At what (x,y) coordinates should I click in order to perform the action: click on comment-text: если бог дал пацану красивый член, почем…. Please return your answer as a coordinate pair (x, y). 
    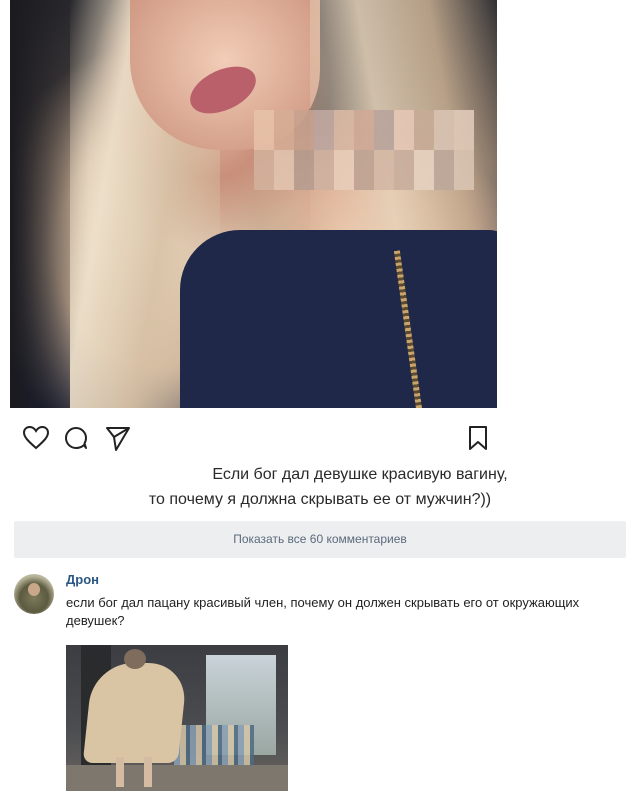
    Looking at the image, I should click on (323, 611).